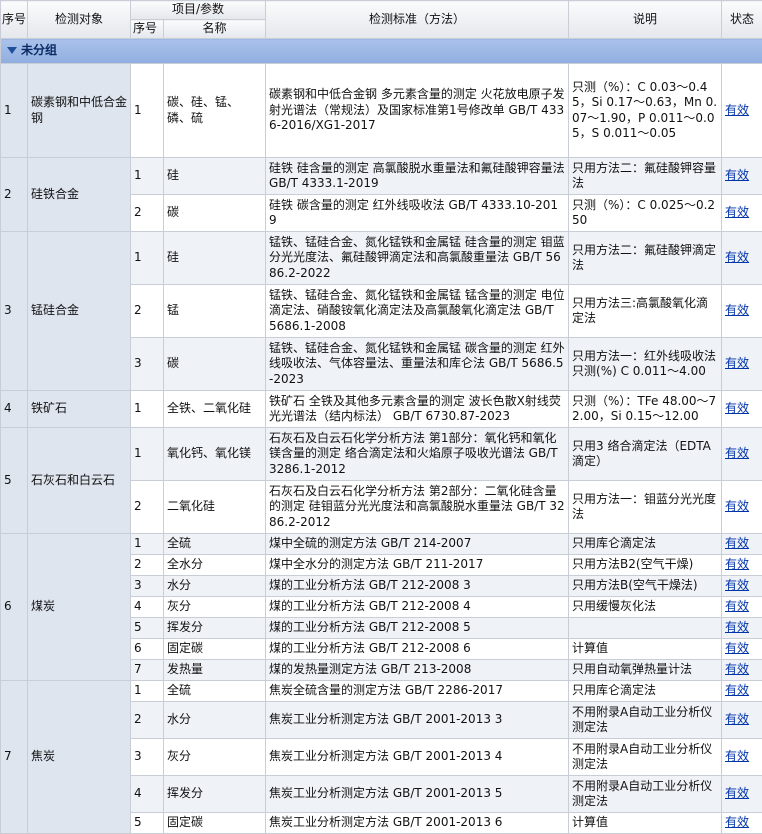  Describe the element at coordinates (215, 757) in the screenshot. I see `item-name: 灰分` at that location.